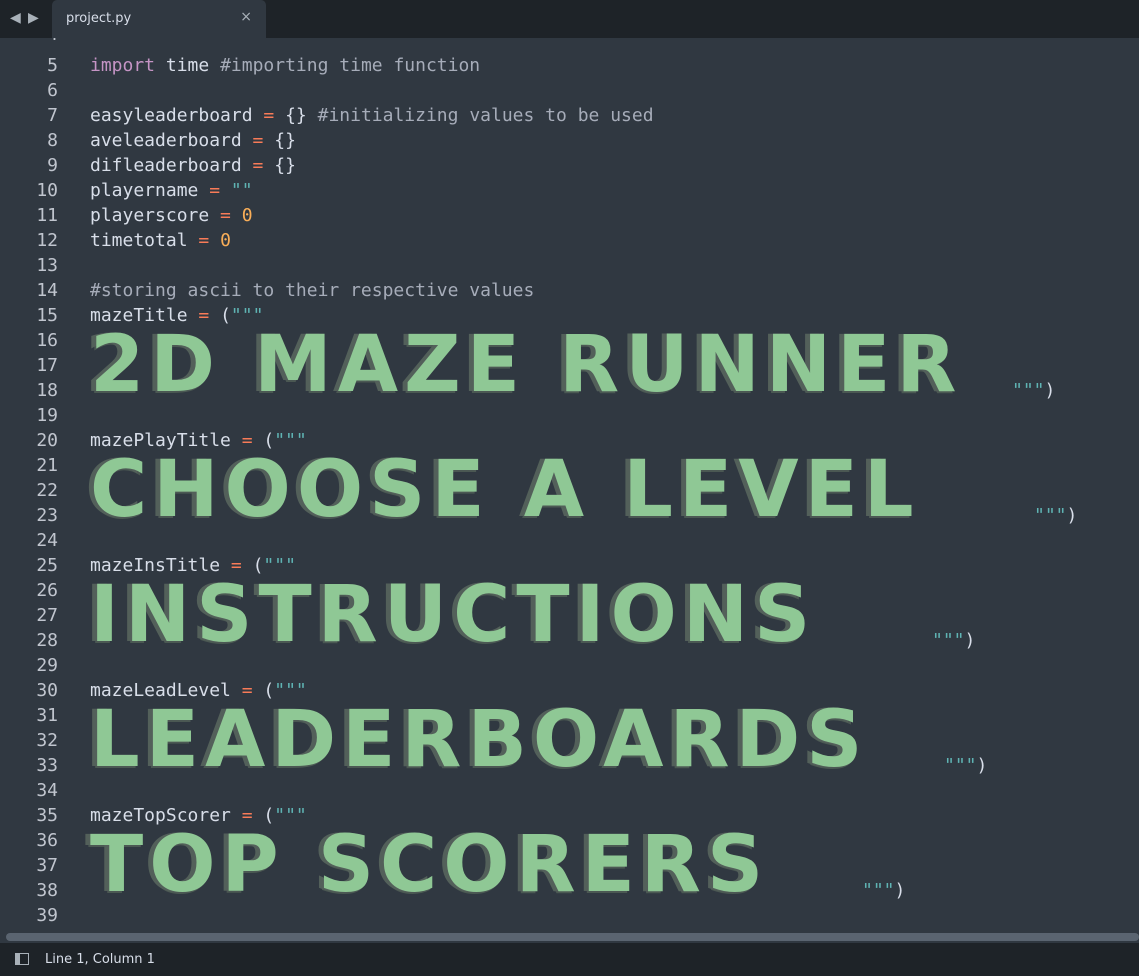  I want to click on line-number: 7, so click(52, 115).